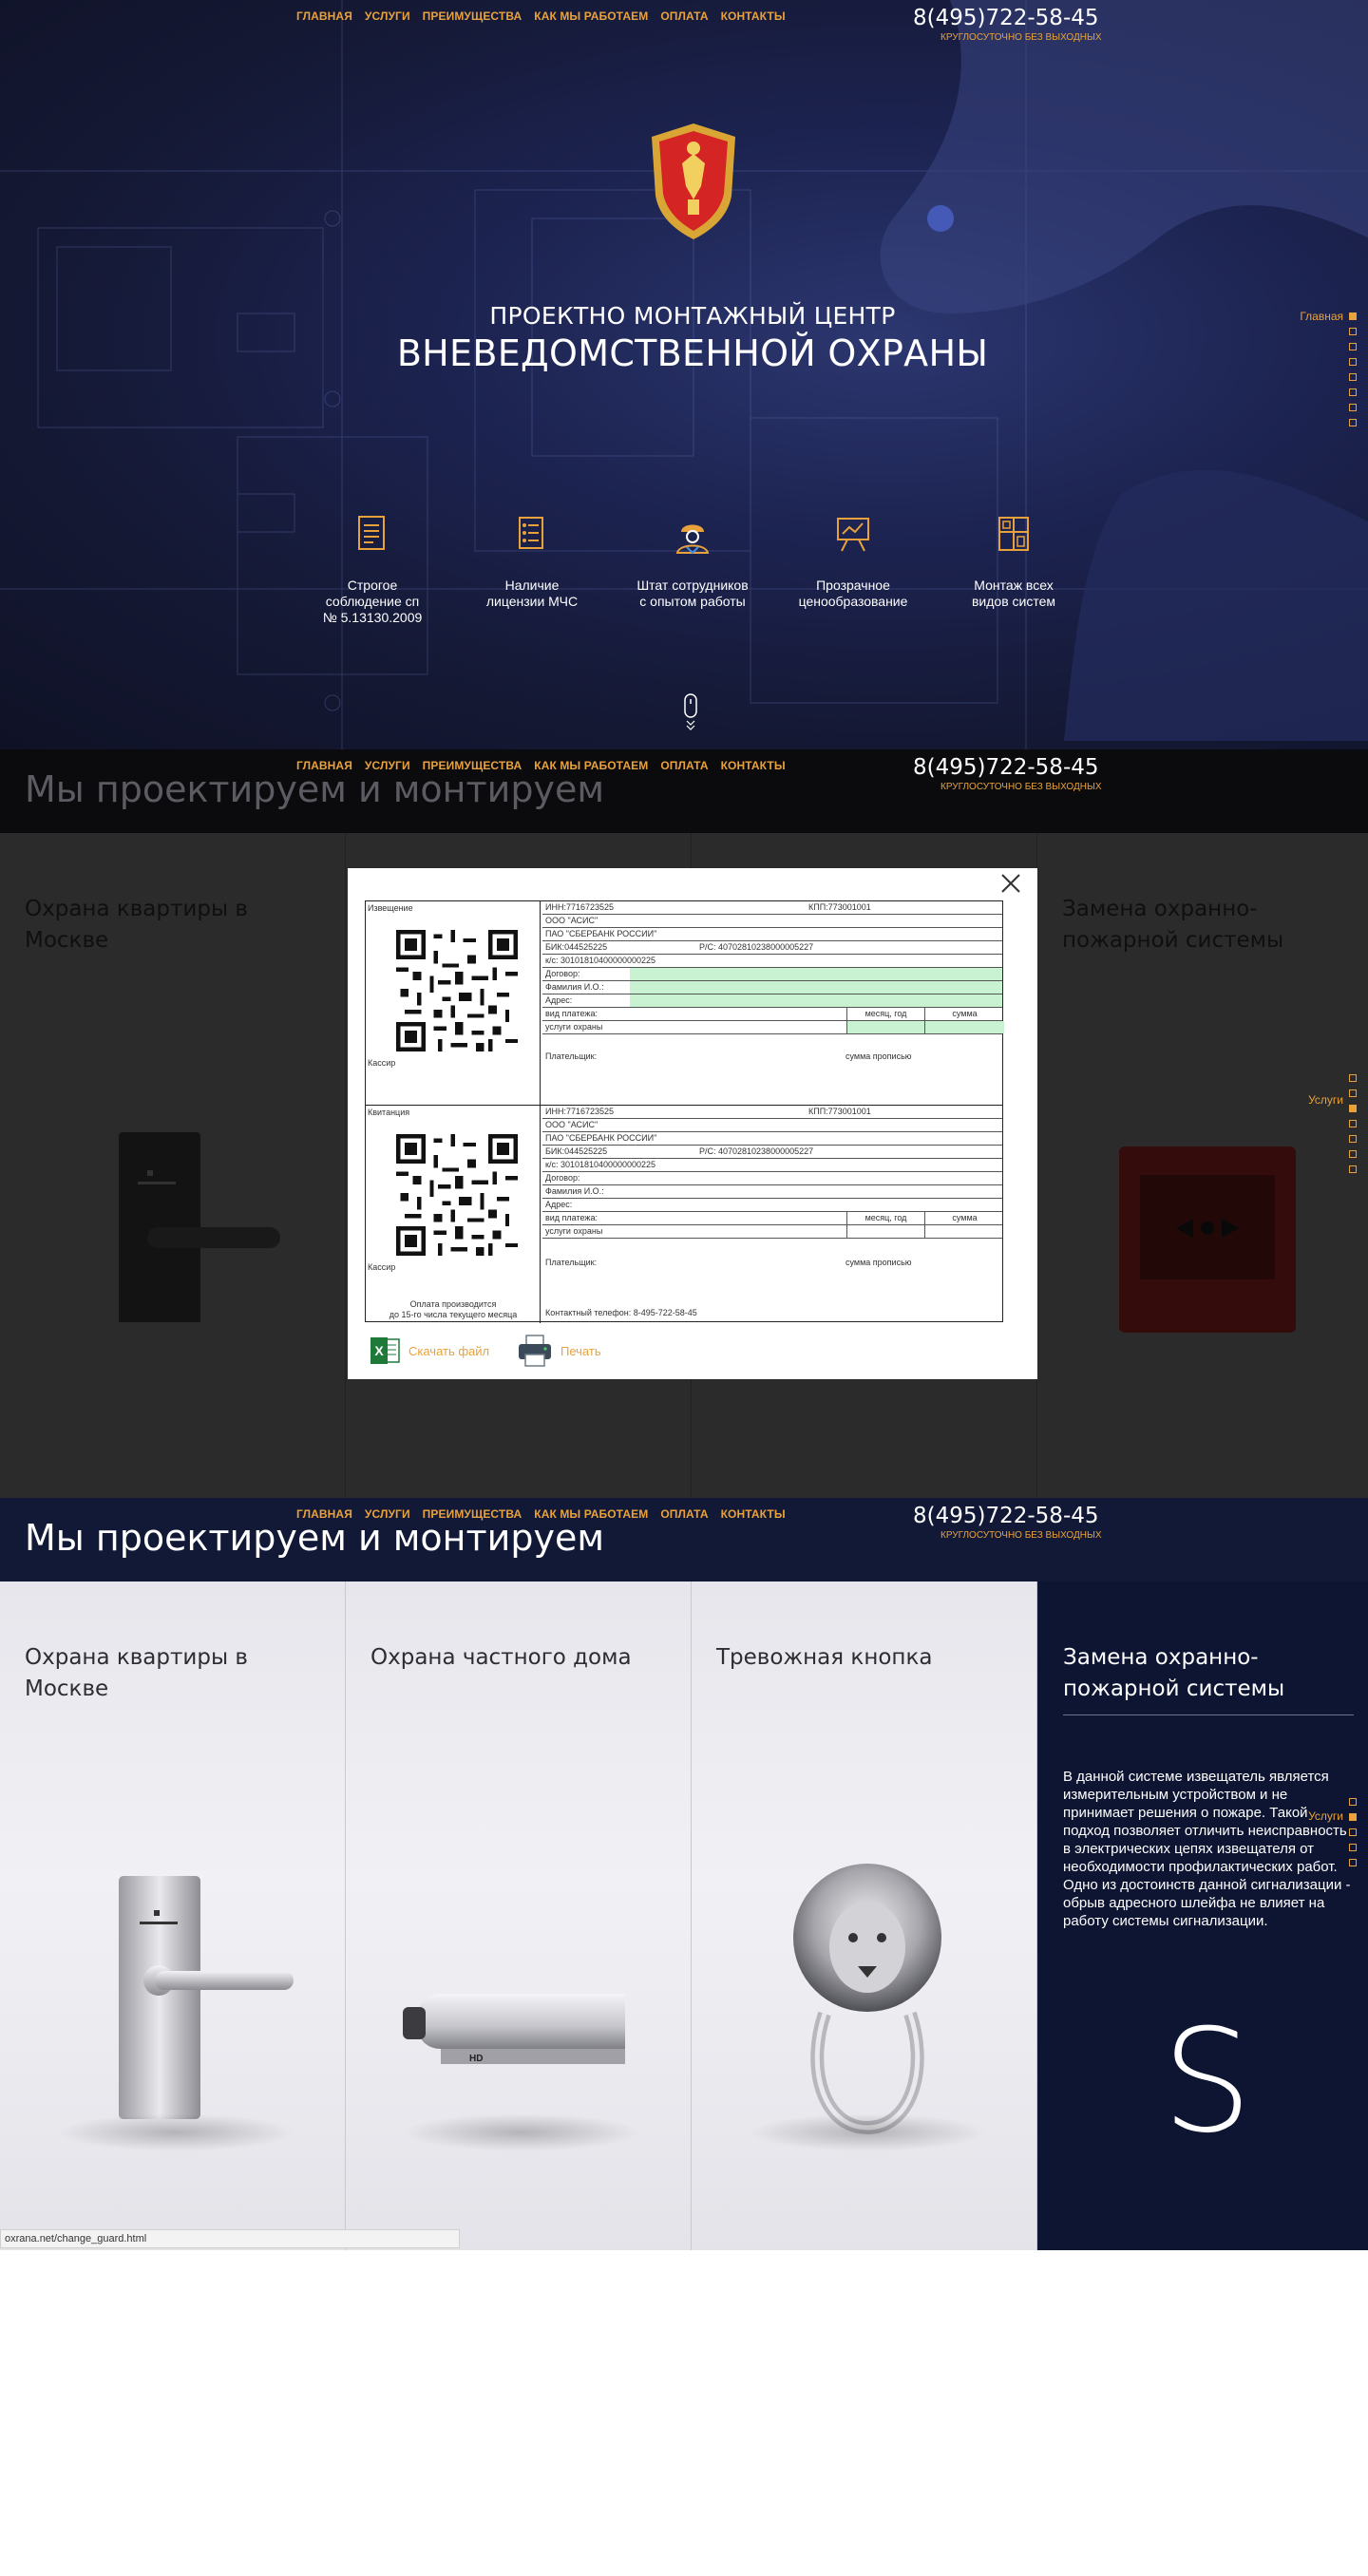  I want to click on bank-text: ПАО "СБЕРБАНК РОССИИ", so click(601, 1138).